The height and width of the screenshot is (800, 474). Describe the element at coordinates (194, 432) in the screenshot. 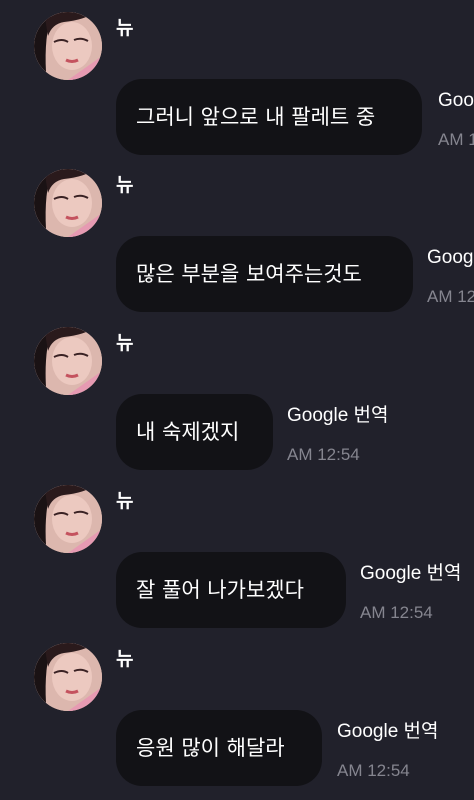

I see `message-bubble: 내 숙제겠지` at that location.